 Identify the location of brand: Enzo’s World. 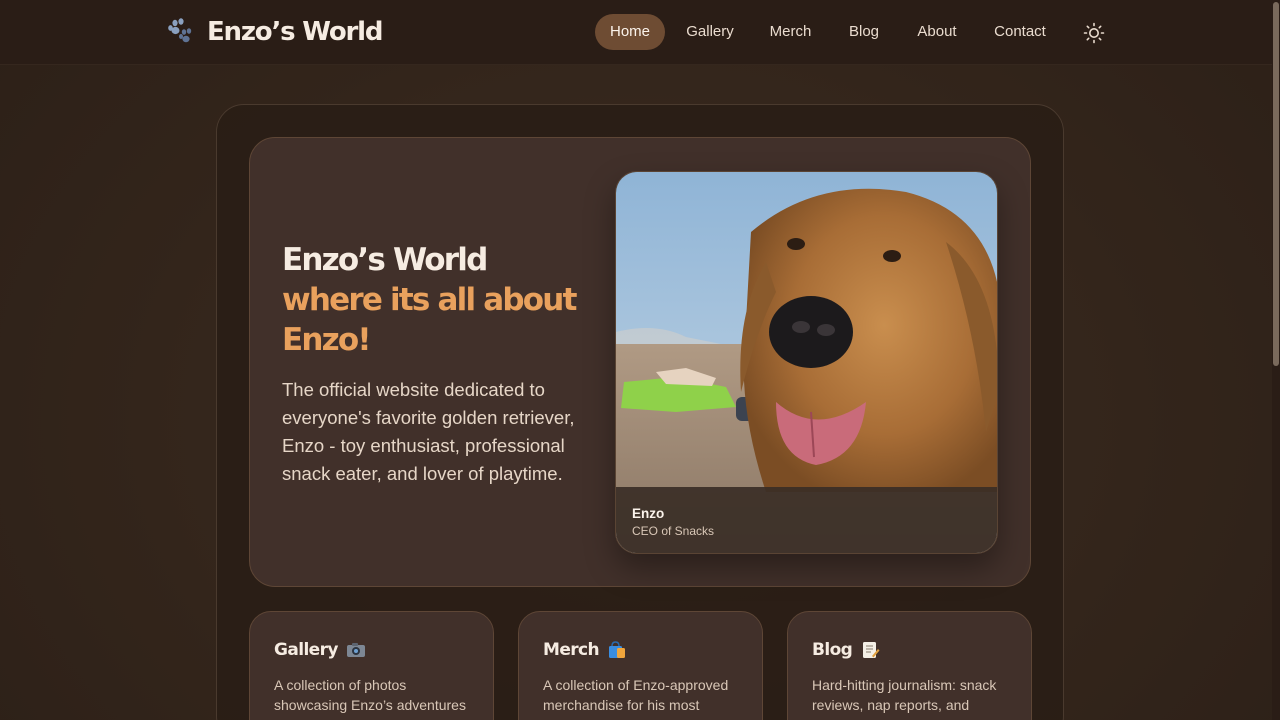
(274, 32).